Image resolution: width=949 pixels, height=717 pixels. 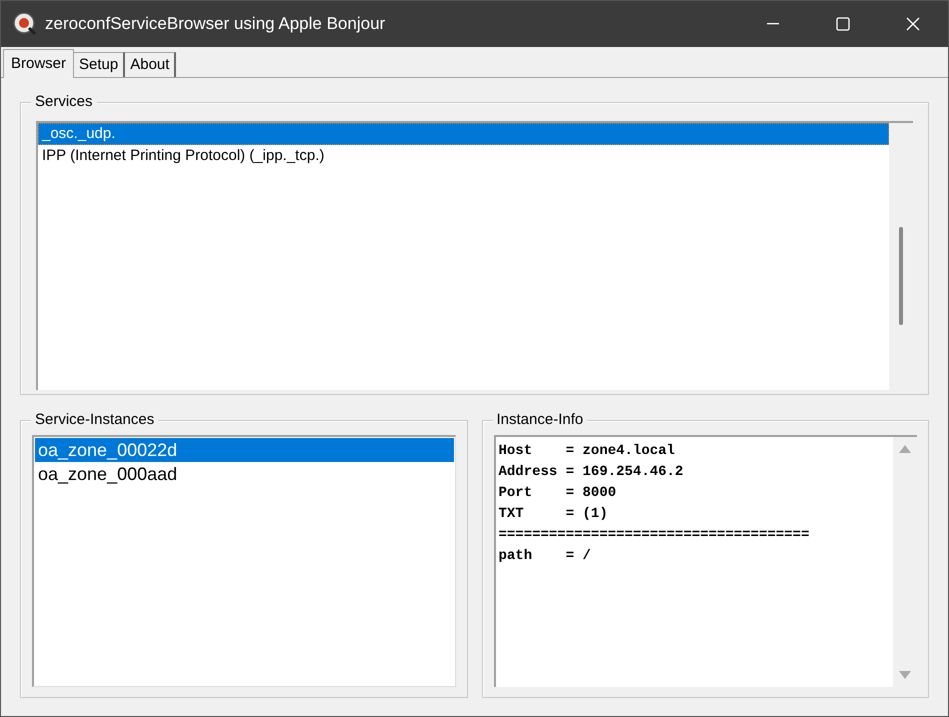 What do you see at coordinates (654, 535) in the screenshot?
I see `info-line: =====================================` at bounding box center [654, 535].